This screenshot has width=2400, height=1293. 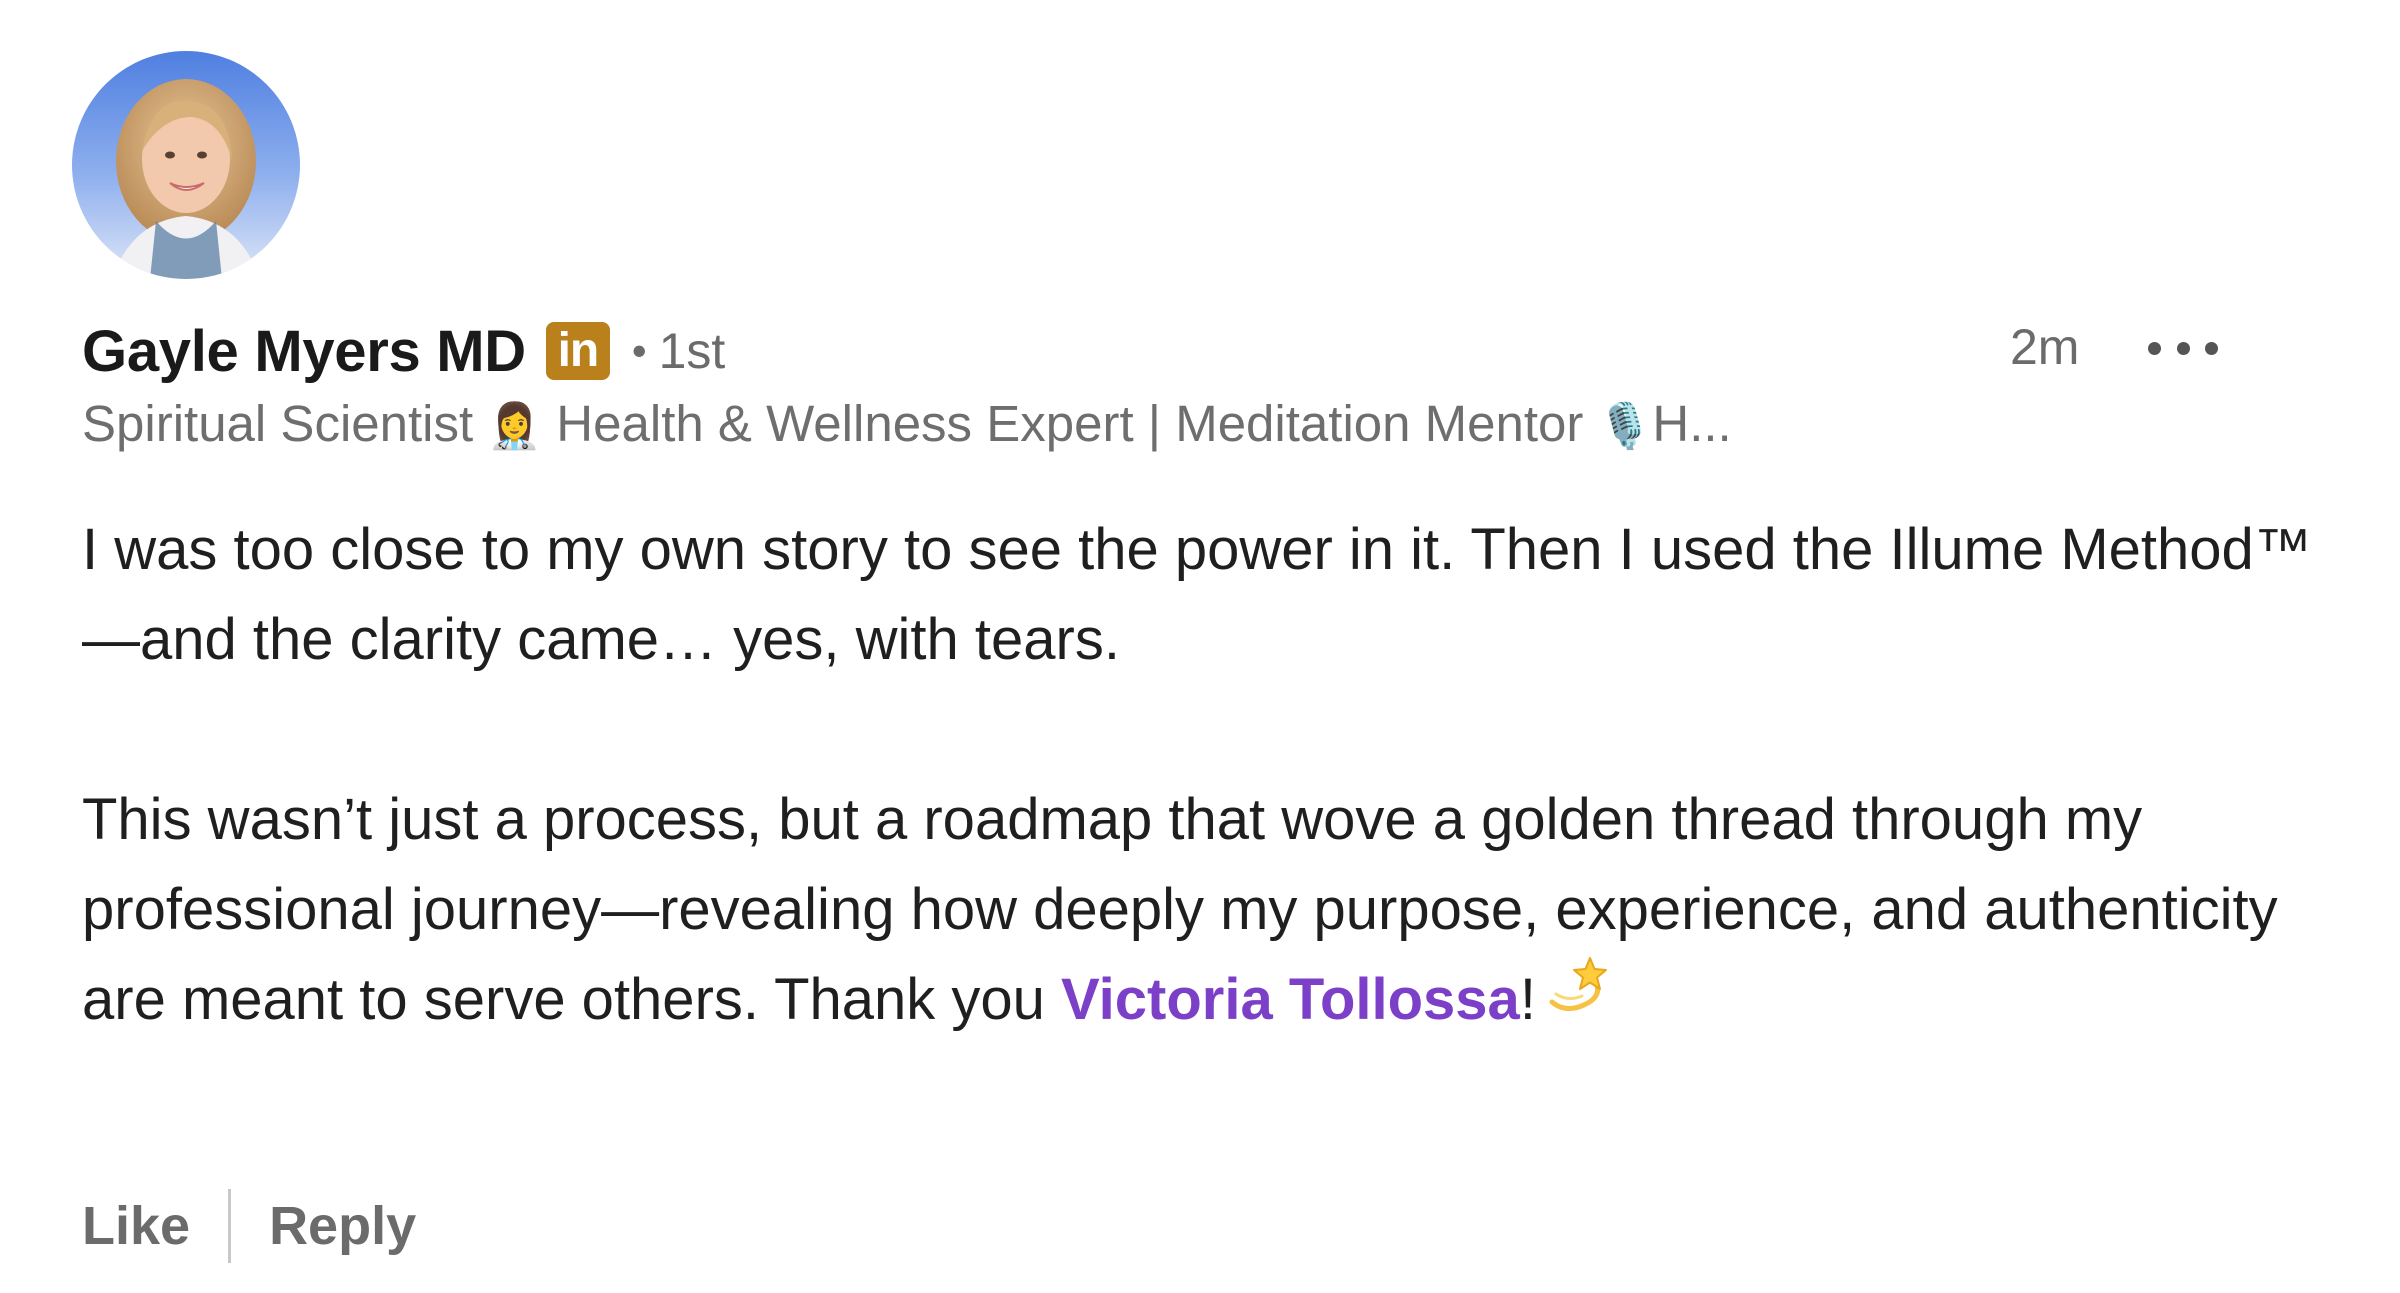 What do you see at coordinates (342, 1226) in the screenshot?
I see `reply-button: Reply` at bounding box center [342, 1226].